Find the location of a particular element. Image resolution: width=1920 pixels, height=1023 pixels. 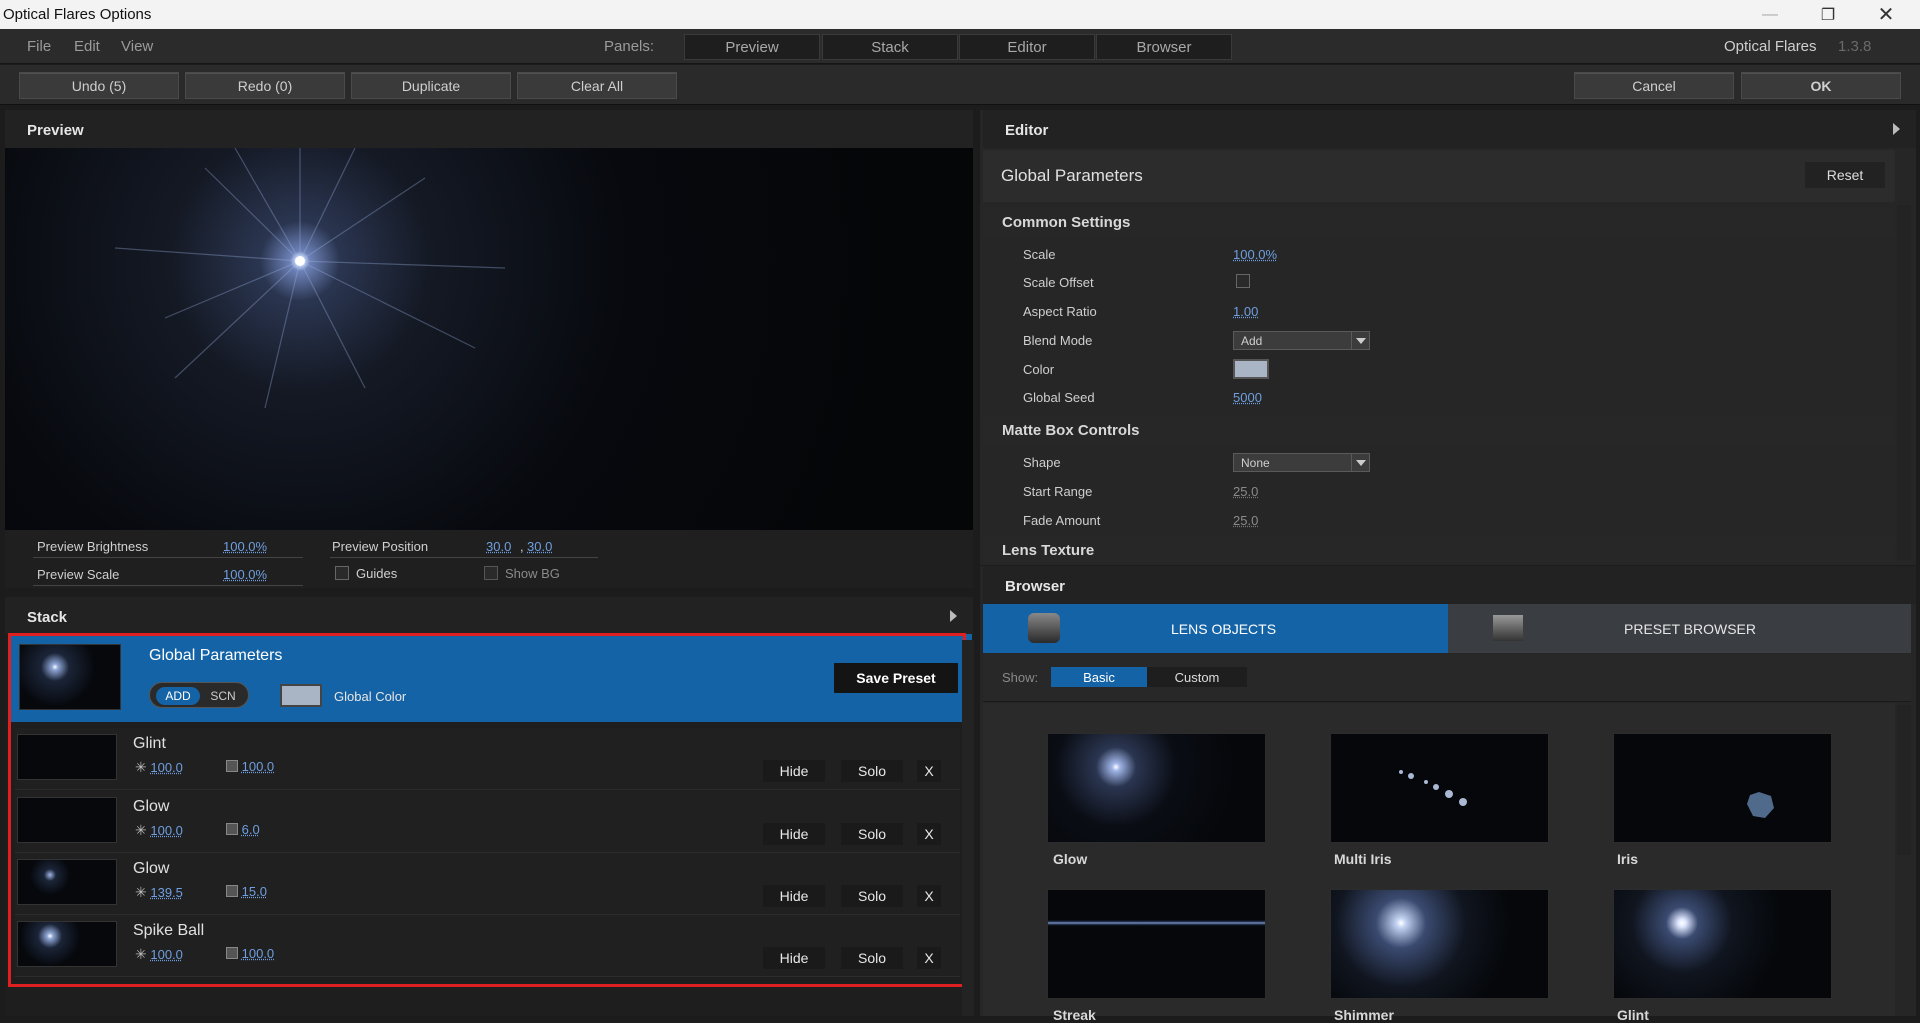

filter-basic-button: Basic is located at coordinates (1099, 677).